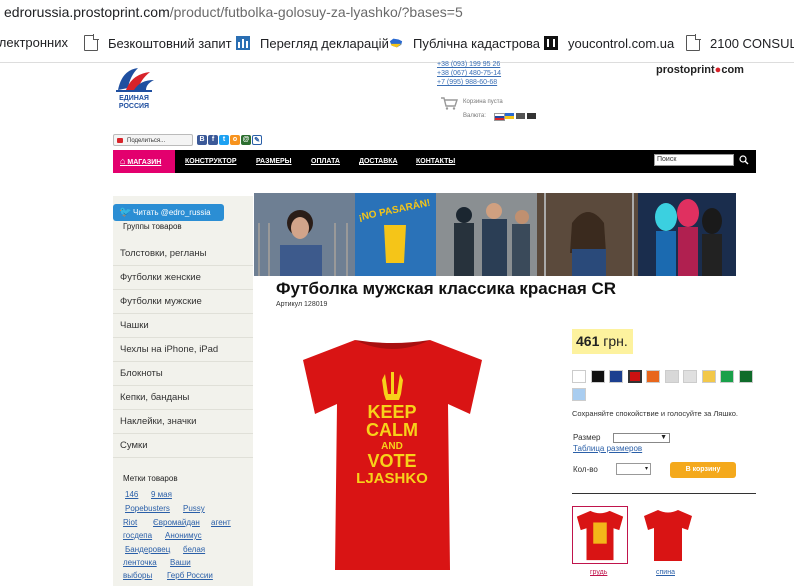 Image resolution: width=794 pixels, height=586 pixels. What do you see at coordinates (665, 572) in the screenshot?
I see `thumbnail-back-caption: спина` at bounding box center [665, 572].